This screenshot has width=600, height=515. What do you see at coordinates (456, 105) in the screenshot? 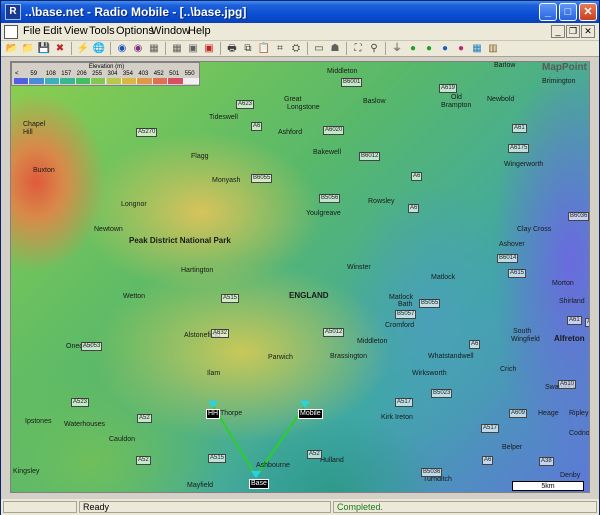
I see `place-label: Brampton` at bounding box center [456, 105].